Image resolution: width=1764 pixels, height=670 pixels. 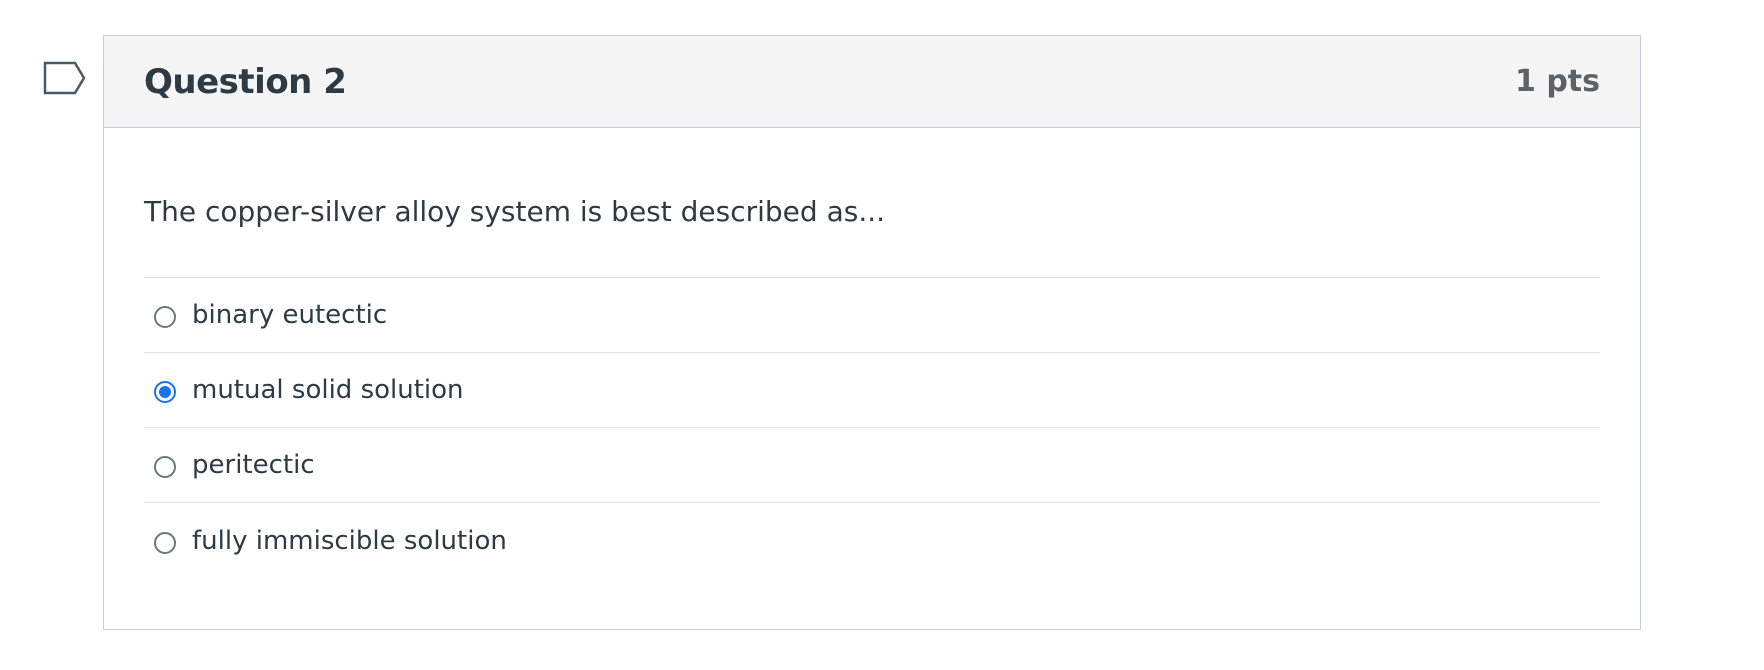 What do you see at coordinates (872, 465) in the screenshot?
I see `answer-option: peritectic` at bounding box center [872, 465].